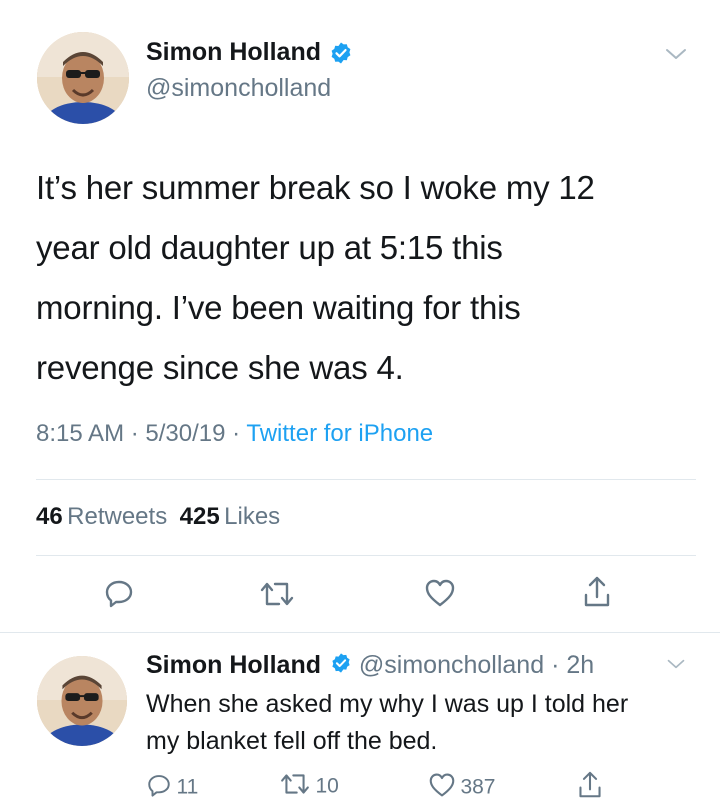  I want to click on tweet-stats: 46 Retweets 425 Likes, so click(158, 517).